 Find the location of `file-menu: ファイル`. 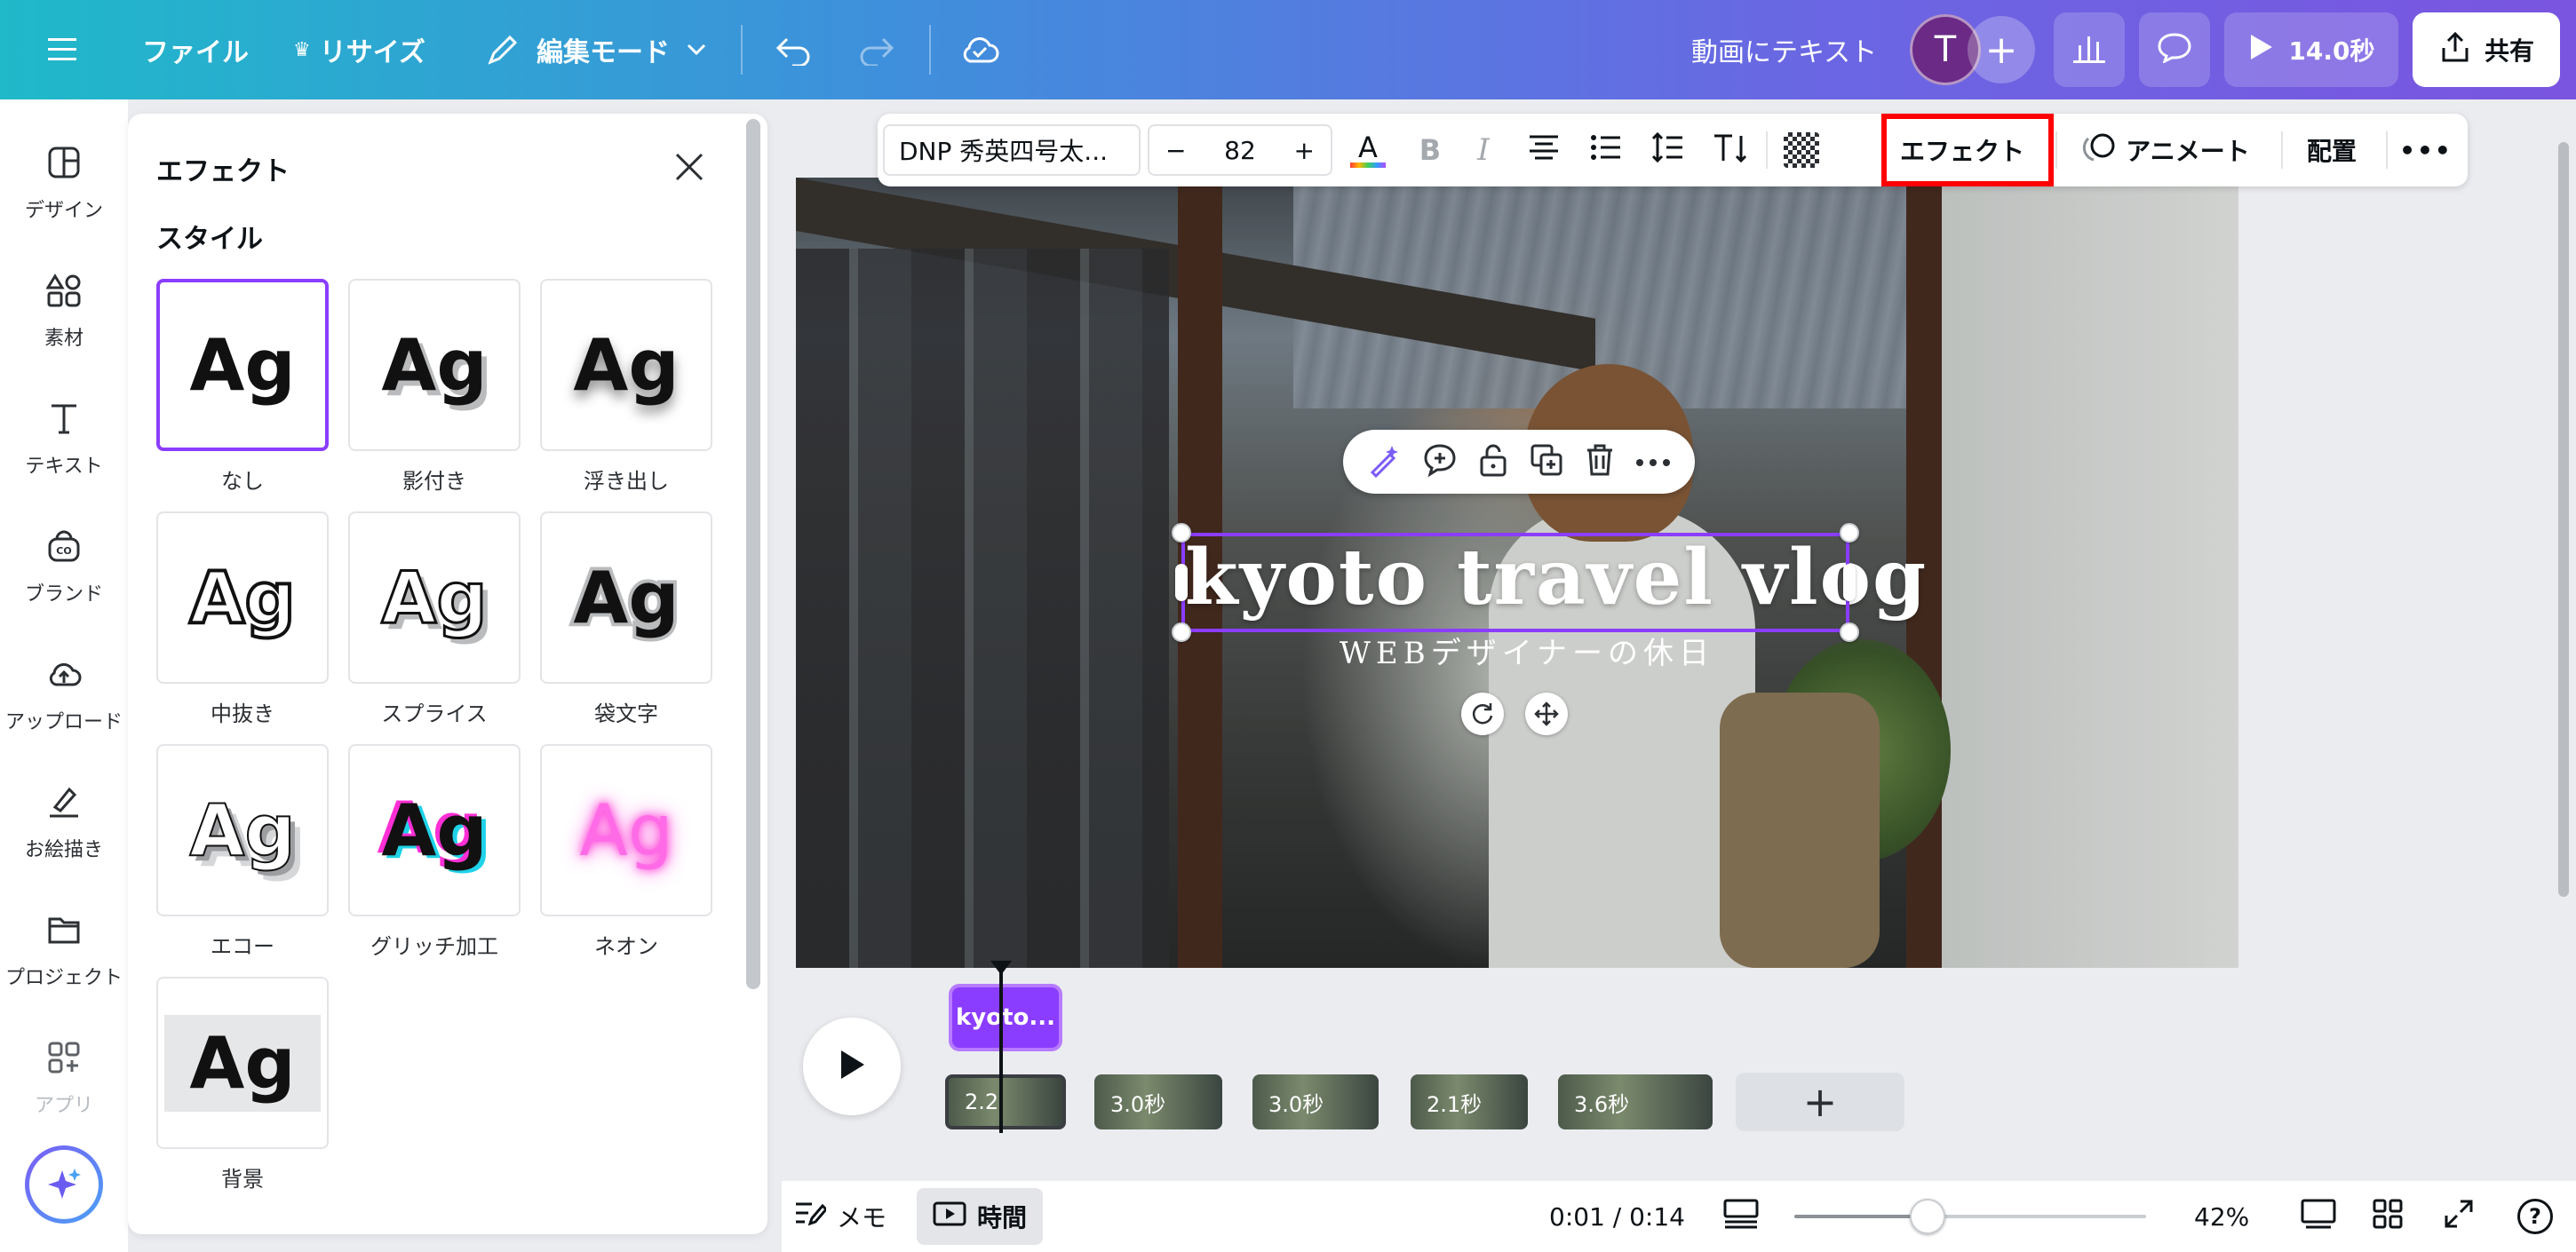

file-menu: ファイル is located at coordinates (195, 49).